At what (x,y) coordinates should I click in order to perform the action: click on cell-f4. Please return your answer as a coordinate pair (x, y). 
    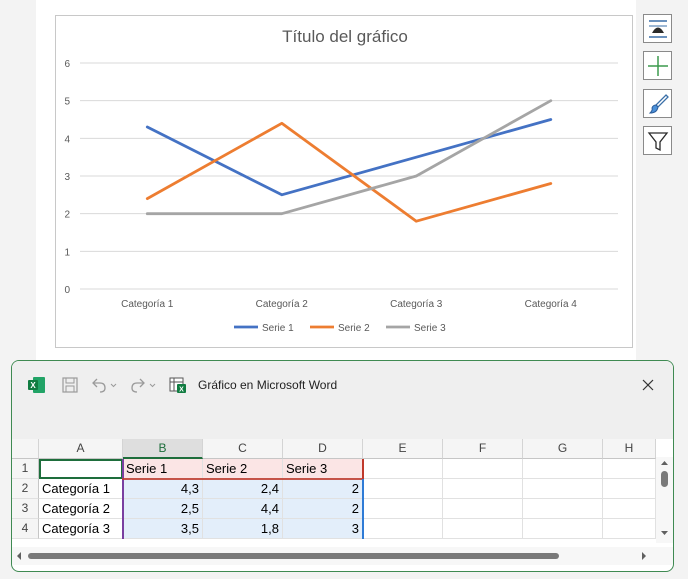
    Looking at the image, I should click on (483, 529).